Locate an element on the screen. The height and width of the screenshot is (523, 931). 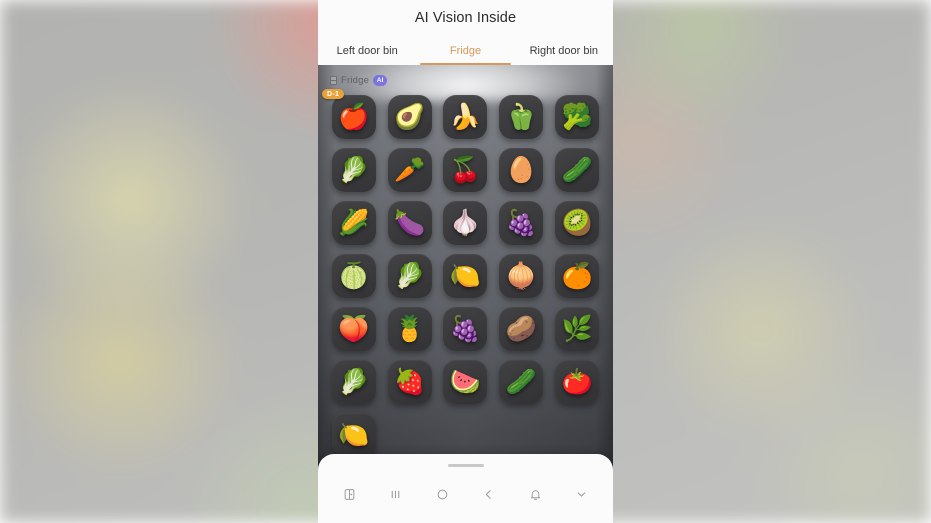
food-item-cherries: 🍒 is located at coordinates (465, 170).